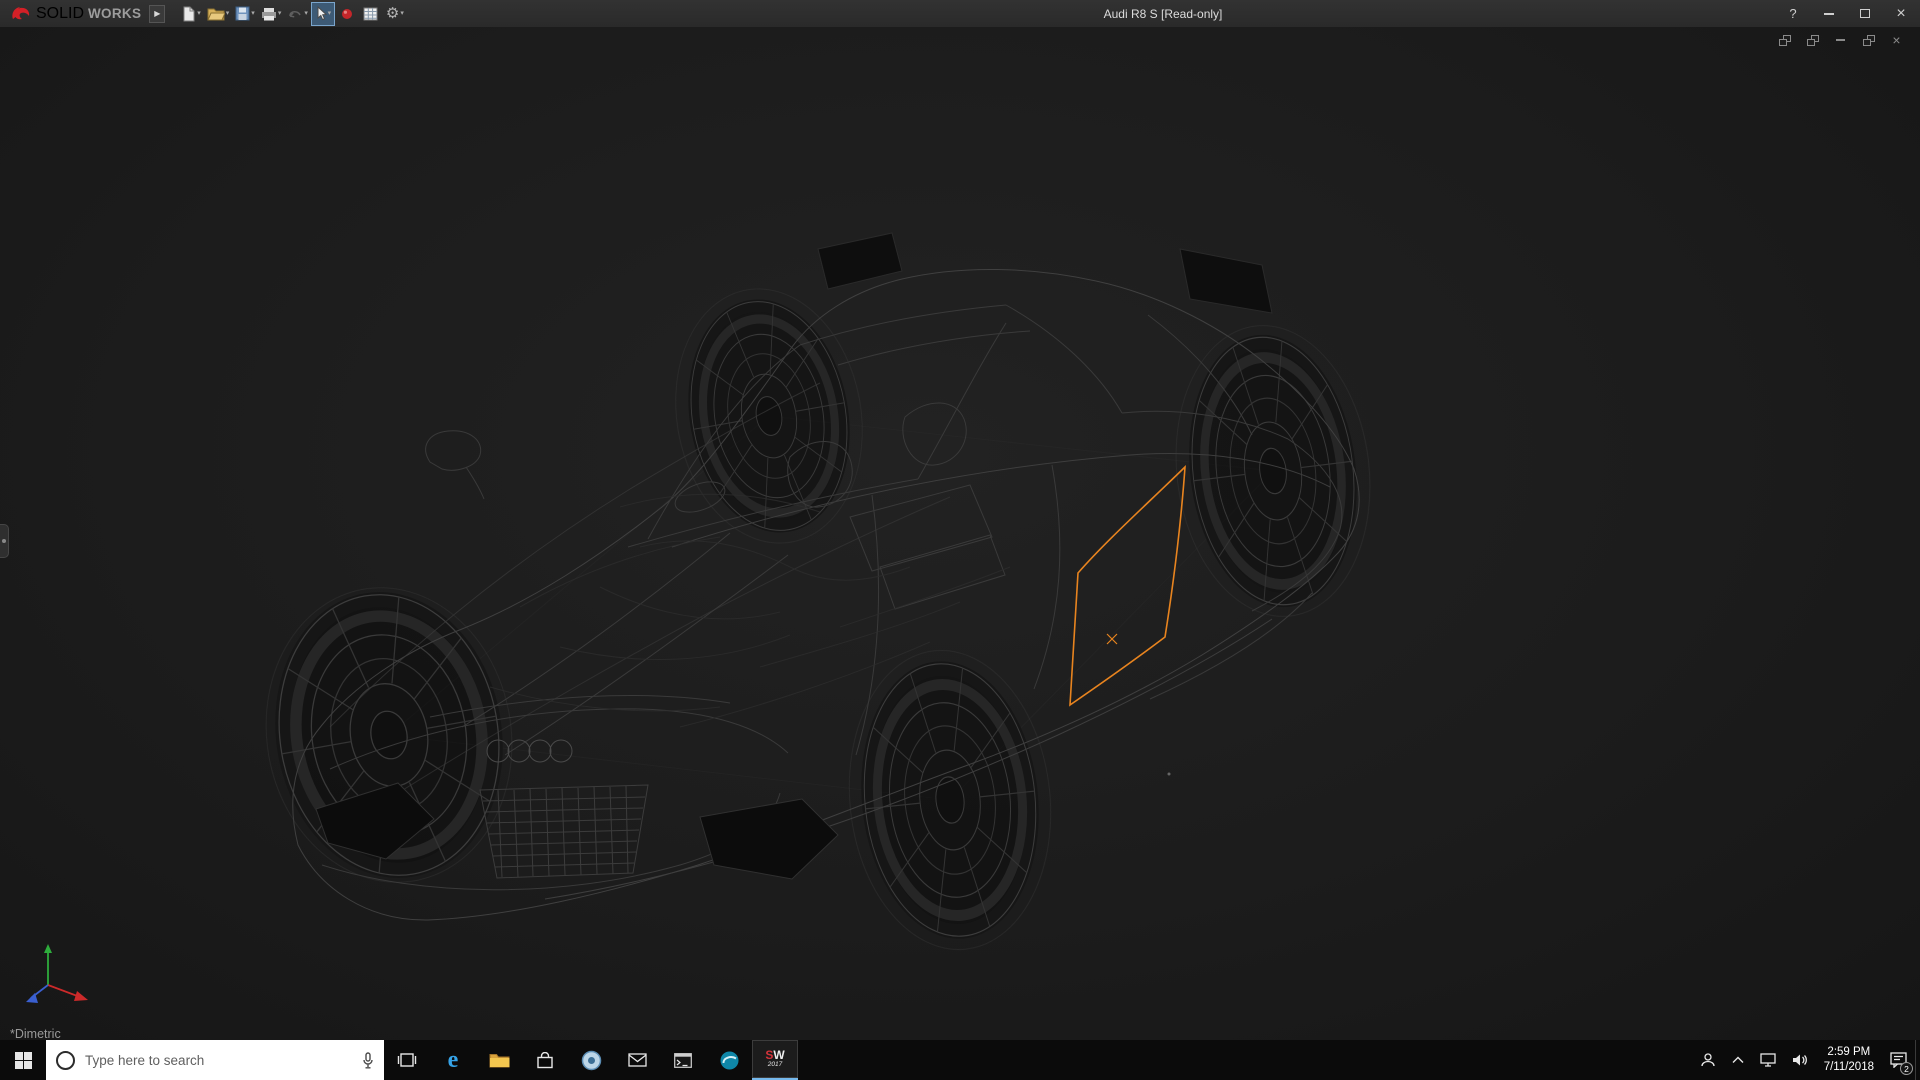 The width and height of the screenshot is (1920, 1080). What do you see at coordinates (1898, 1060) in the screenshot?
I see `action-center-button: 2` at bounding box center [1898, 1060].